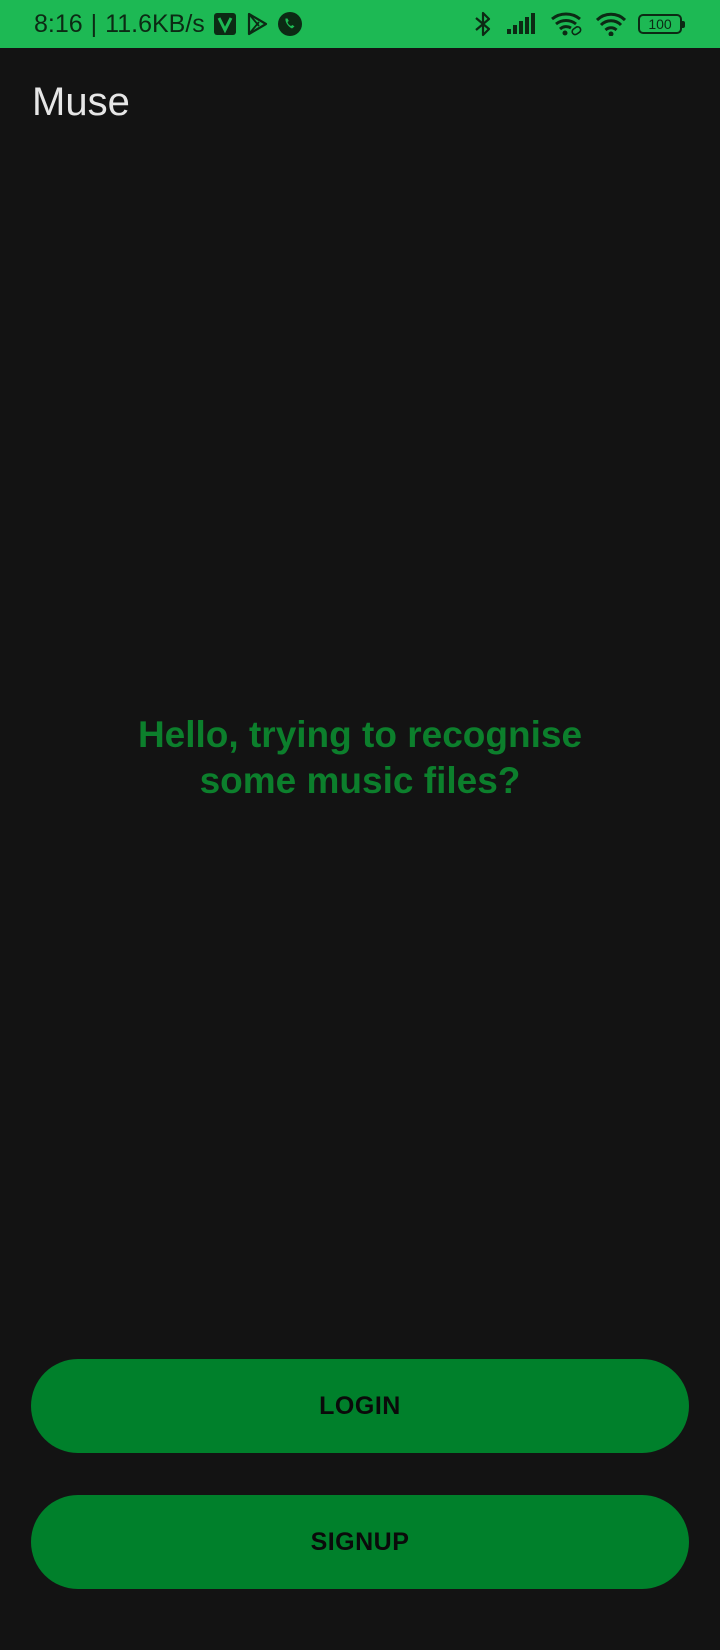 The image size is (720, 1650). Describe the element at coordinates (360, 24) in the screenshot. I see `status-bar: 8:16 | 11.6KB/s 100` at that location.